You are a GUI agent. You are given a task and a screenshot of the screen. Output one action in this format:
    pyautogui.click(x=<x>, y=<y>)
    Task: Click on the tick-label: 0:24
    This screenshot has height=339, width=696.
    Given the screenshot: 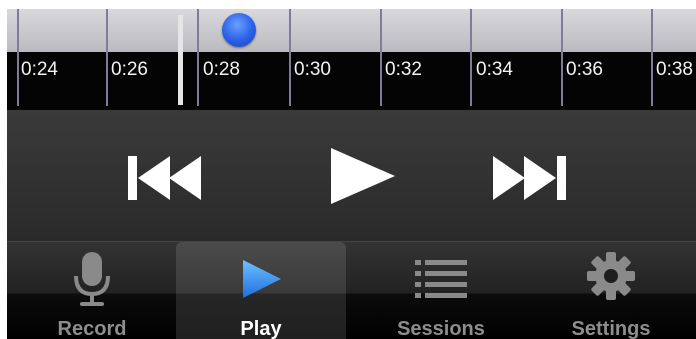 What is the action you would take?
    pyautogui.click(x=39, y=69)
    